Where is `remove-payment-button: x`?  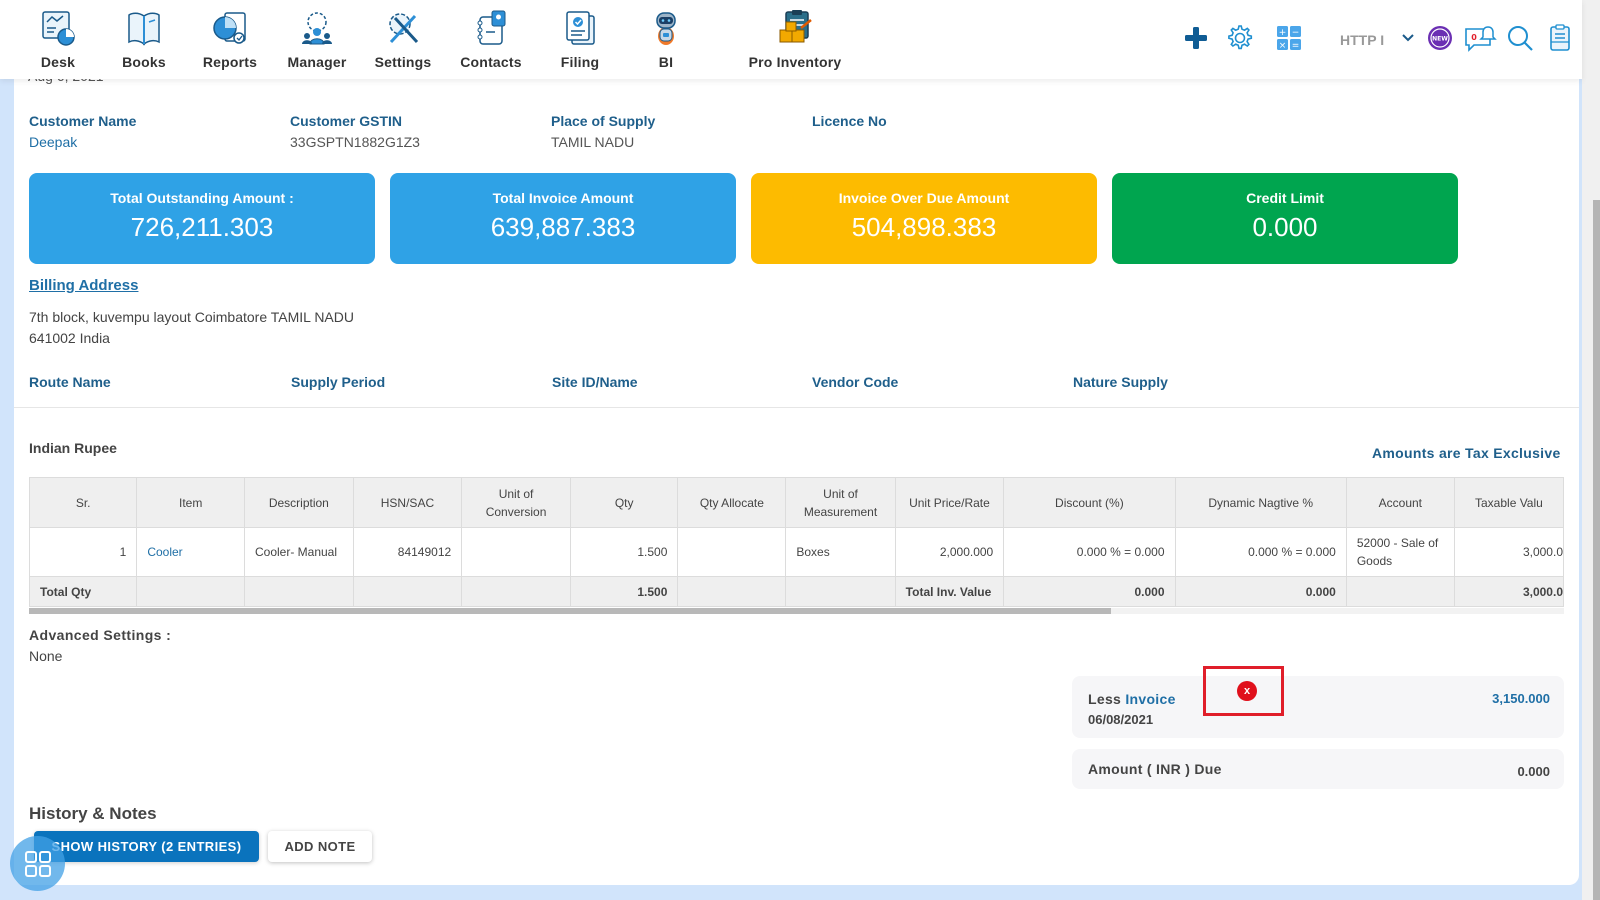
remove-payment-button: x is located at coordinates (1247, 691).